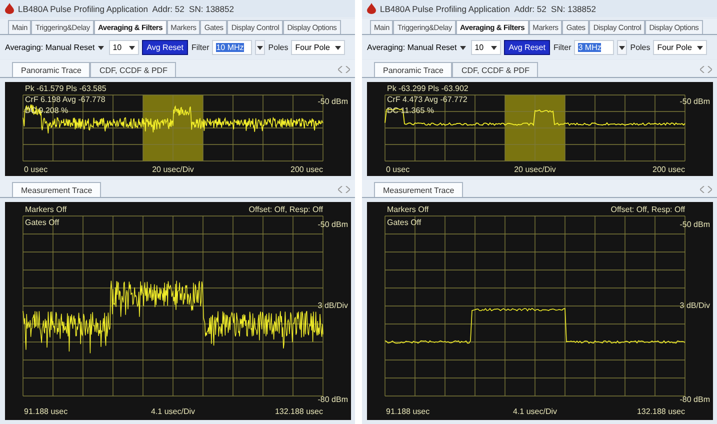  What do you see at coordinates (65, 99) in the screenshot?
I see `reading-text: CrF 6.198 Avg -67.778` at bounding box center [65, 99].